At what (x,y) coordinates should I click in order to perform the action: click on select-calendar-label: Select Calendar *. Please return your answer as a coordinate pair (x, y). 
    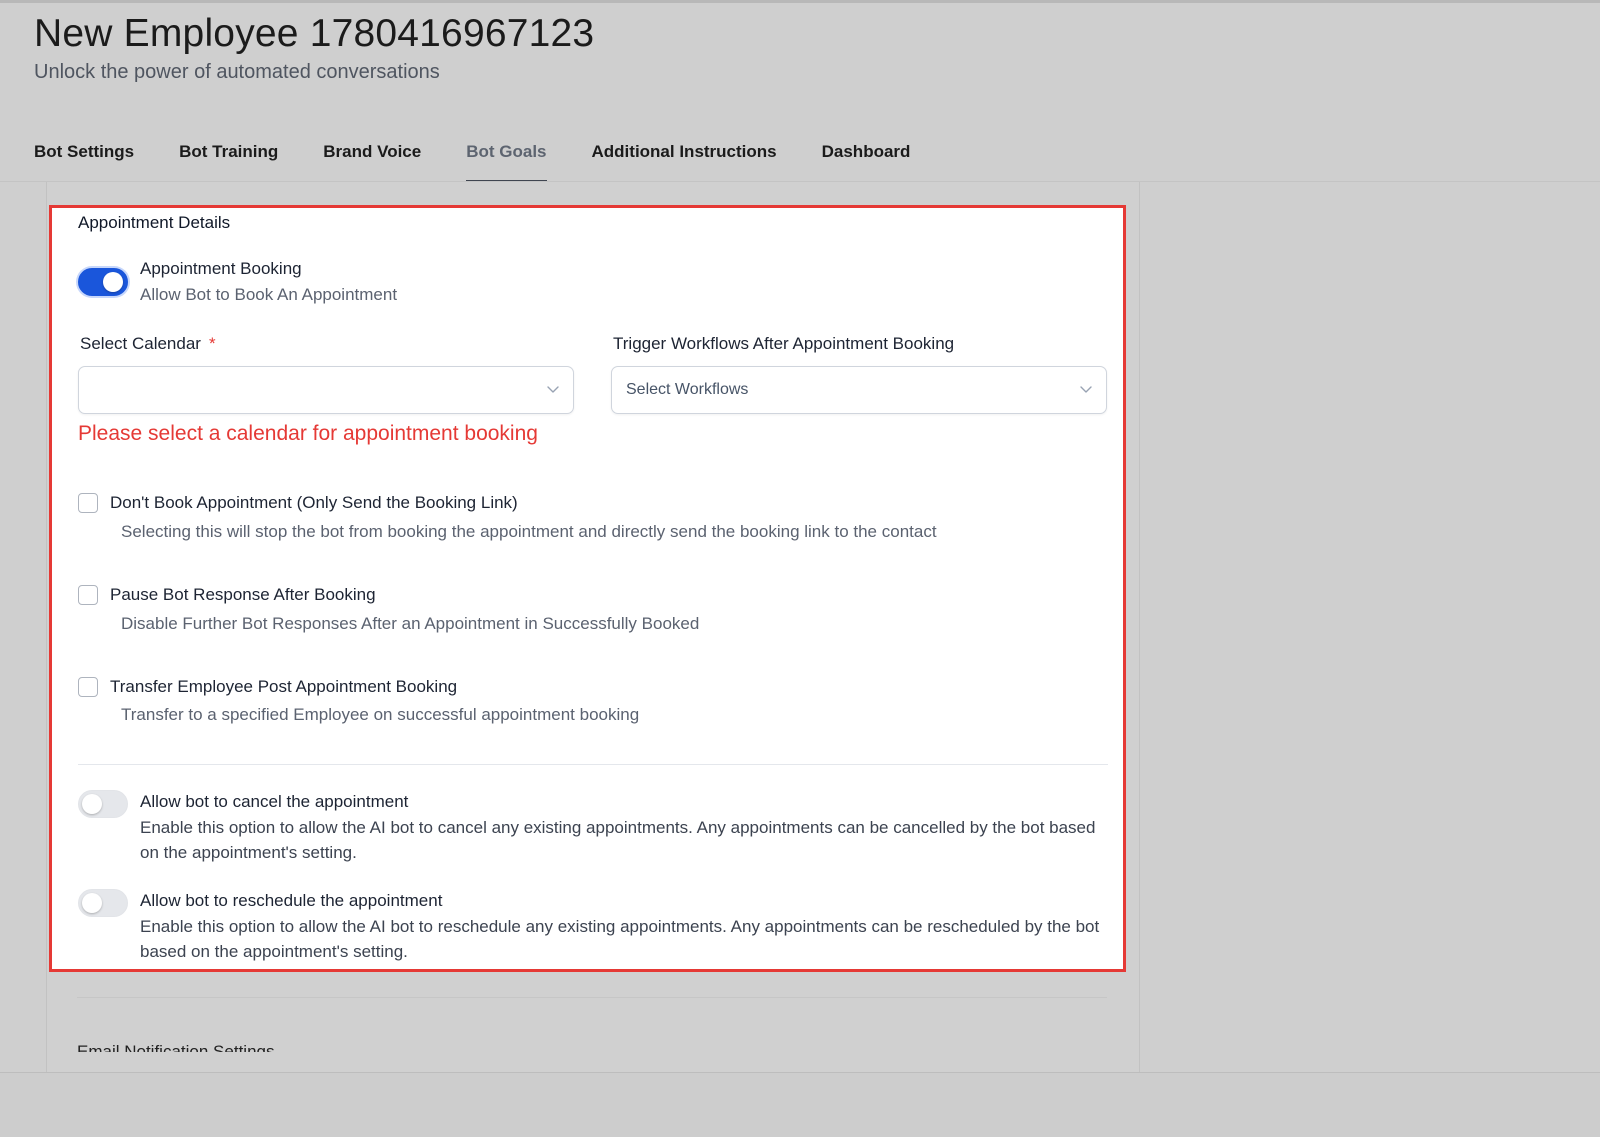
    Looking at the image, I should click on (148, 344).